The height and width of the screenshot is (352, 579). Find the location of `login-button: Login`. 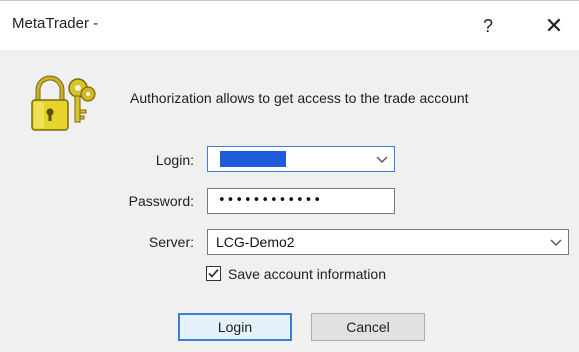

login-button: Login is located at coordinates (235, 327).